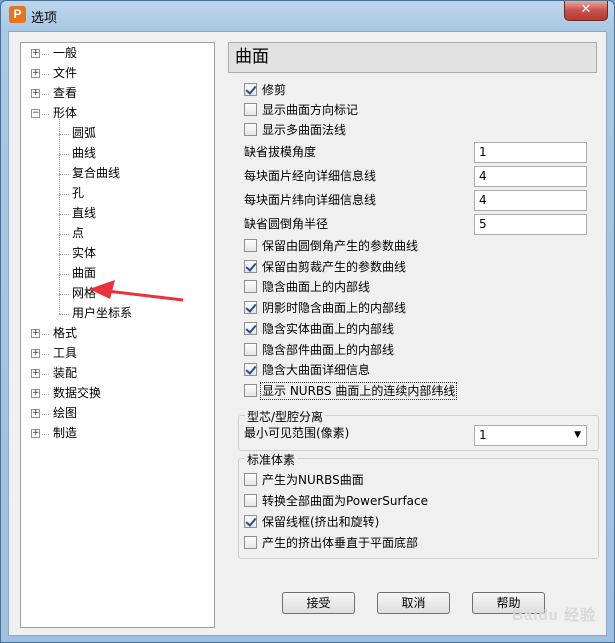 The width and height of the screenshot is (615, 643). Describe the element at coordinates (316, 287) in the screenshot. I see `checkbox-label: 隐含曲面上的内部线` at that location.